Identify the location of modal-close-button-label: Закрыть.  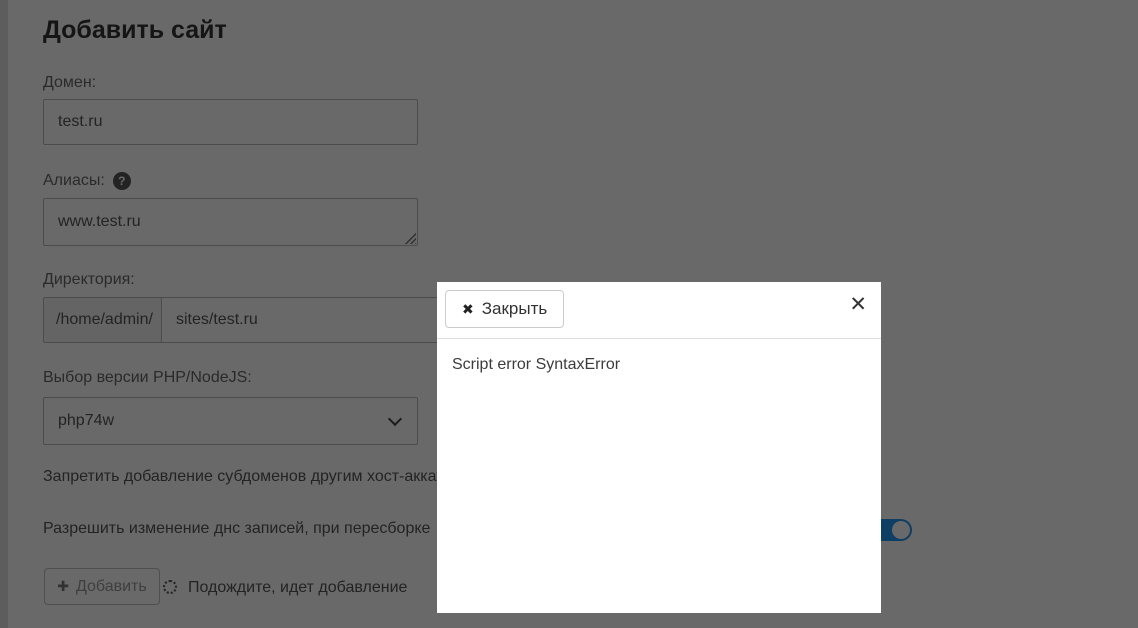
(514, 308).